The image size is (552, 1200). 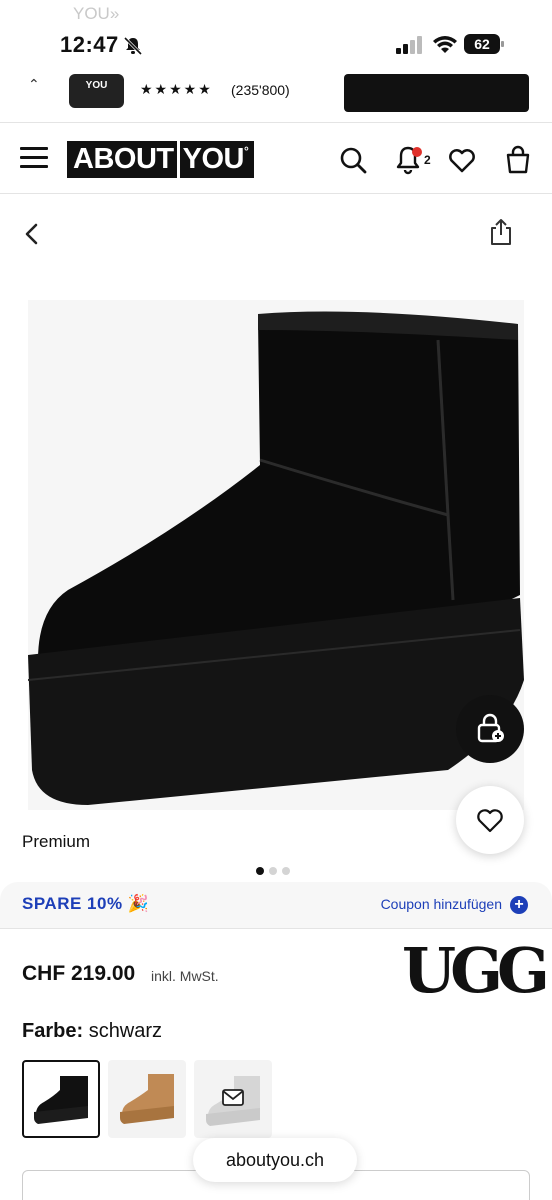 I want to click on notification-count: 2, so click(x=427, y=160).